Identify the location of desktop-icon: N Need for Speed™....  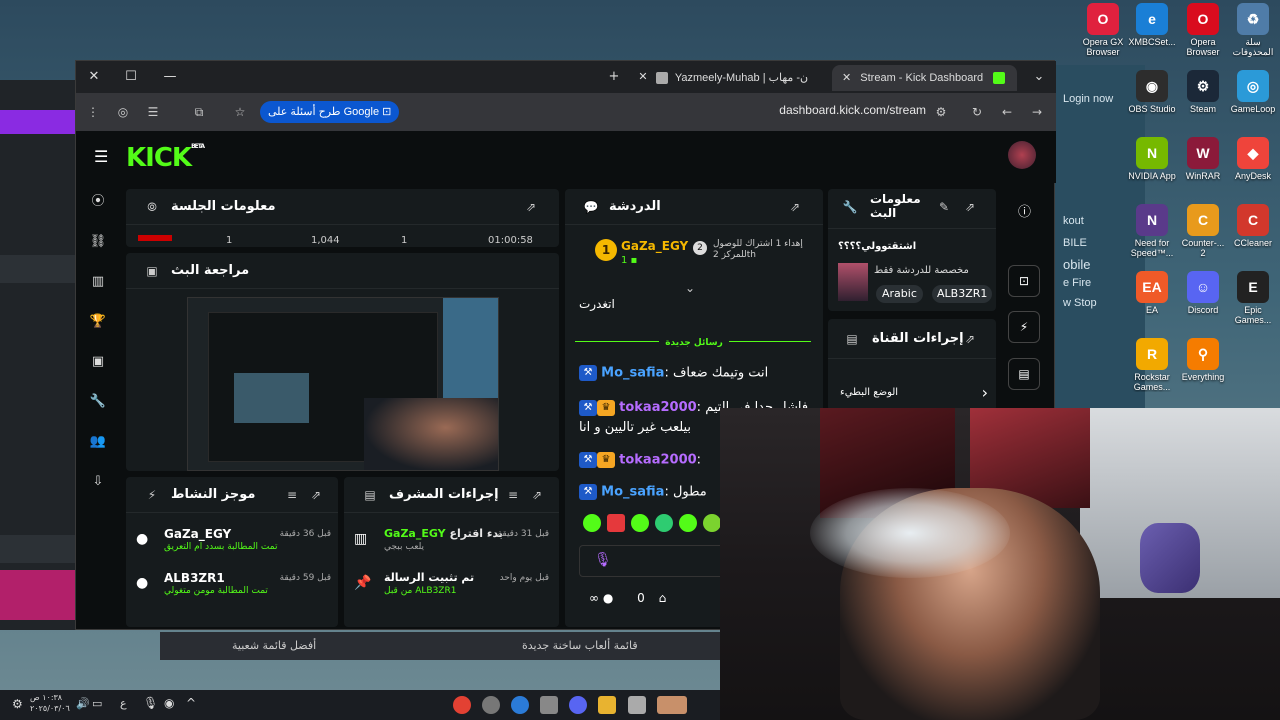
(1152, 231).